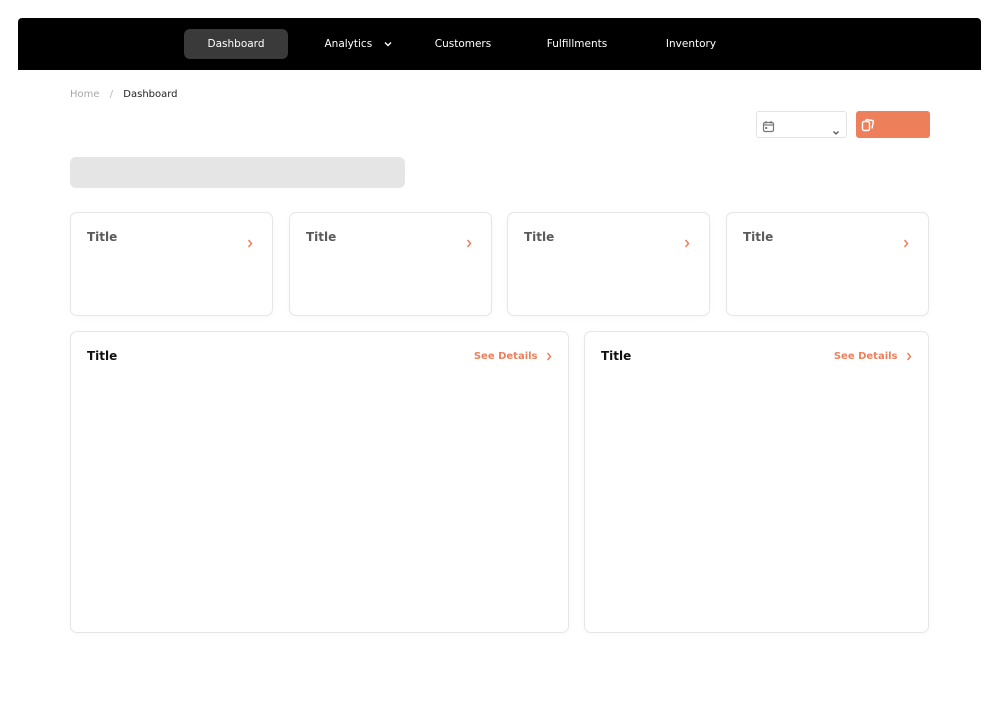 The width and height of the screenshot is (999, 703). I want to click on export-button, so click(893, 124).